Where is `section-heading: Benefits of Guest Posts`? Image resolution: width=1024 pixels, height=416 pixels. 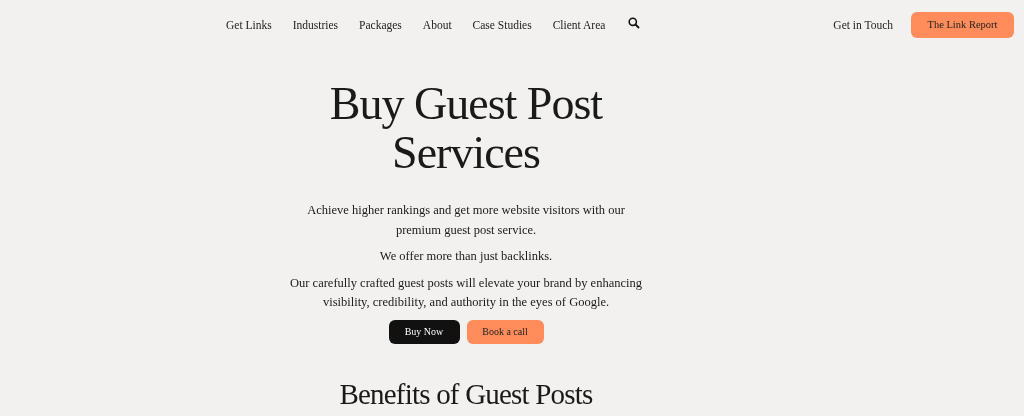
section-heading: Benefits of Guest Posts is located at coordinates (466, 394).